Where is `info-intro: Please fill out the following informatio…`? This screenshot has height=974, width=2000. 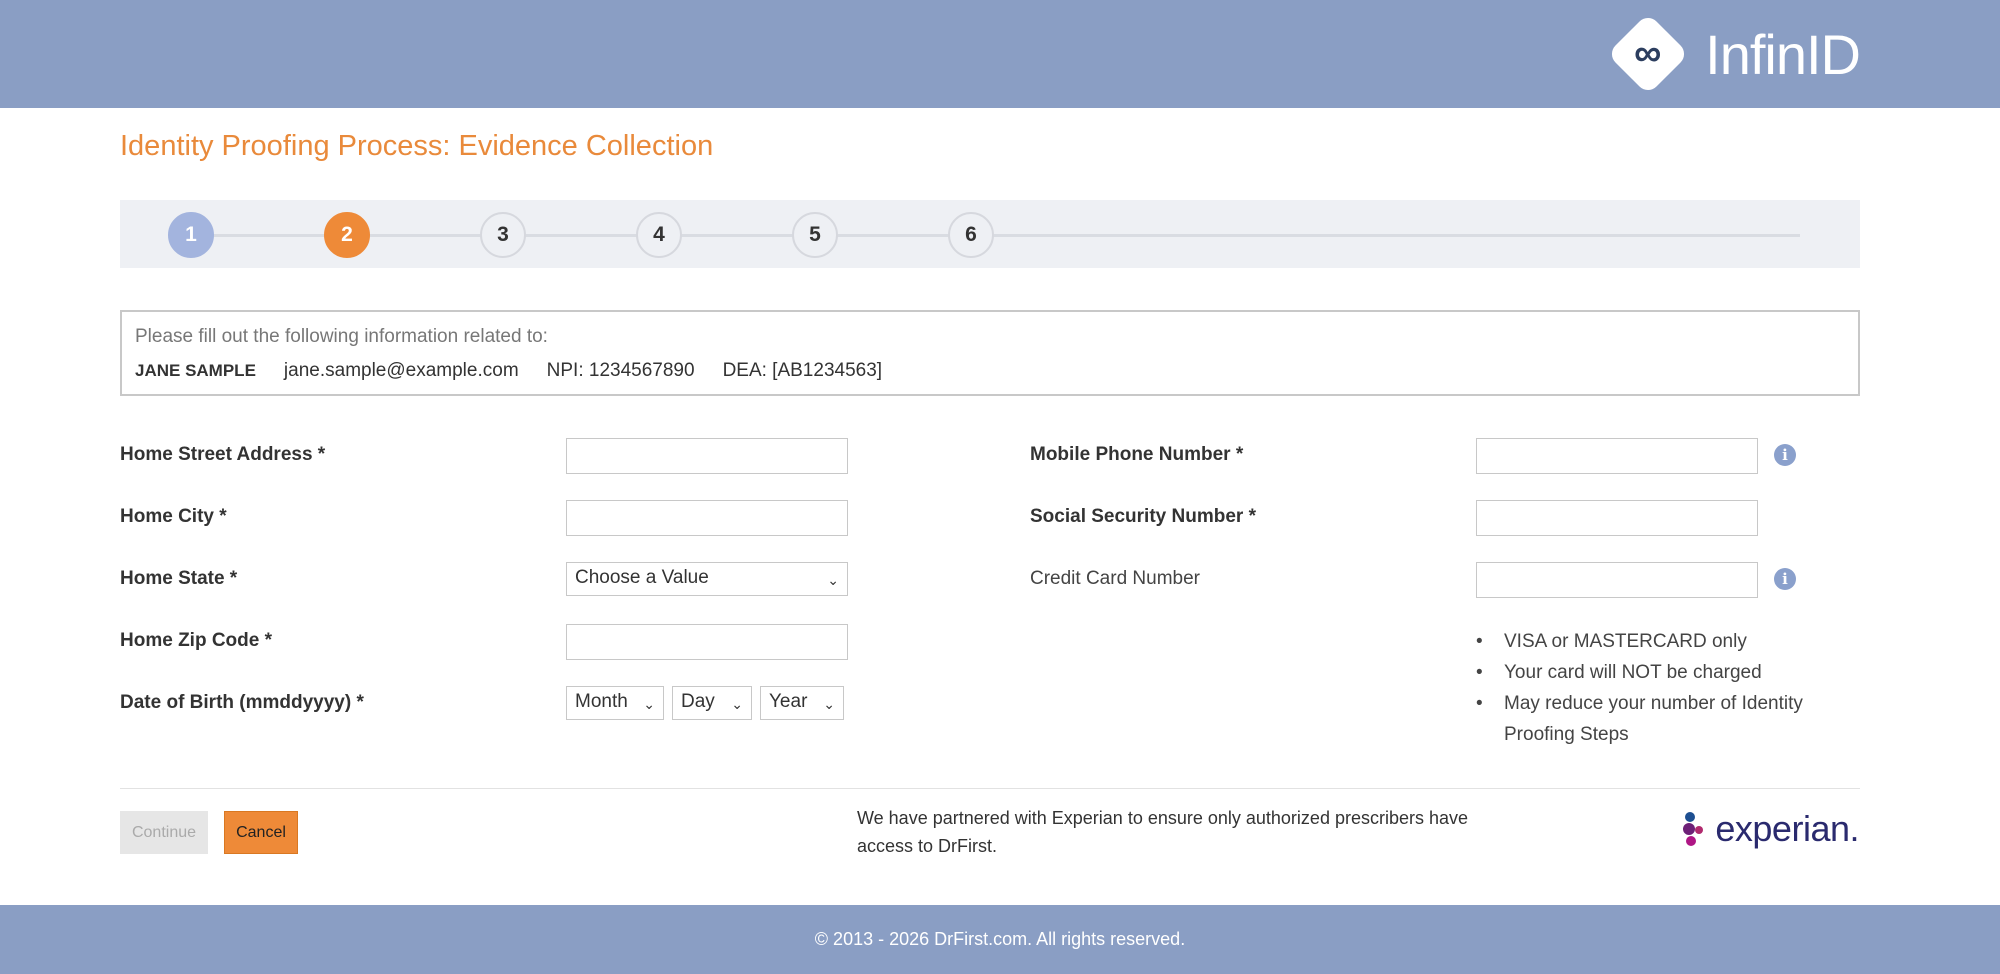 info-intro: Please fill out the following informatio… is located at coordinates (341, 336).